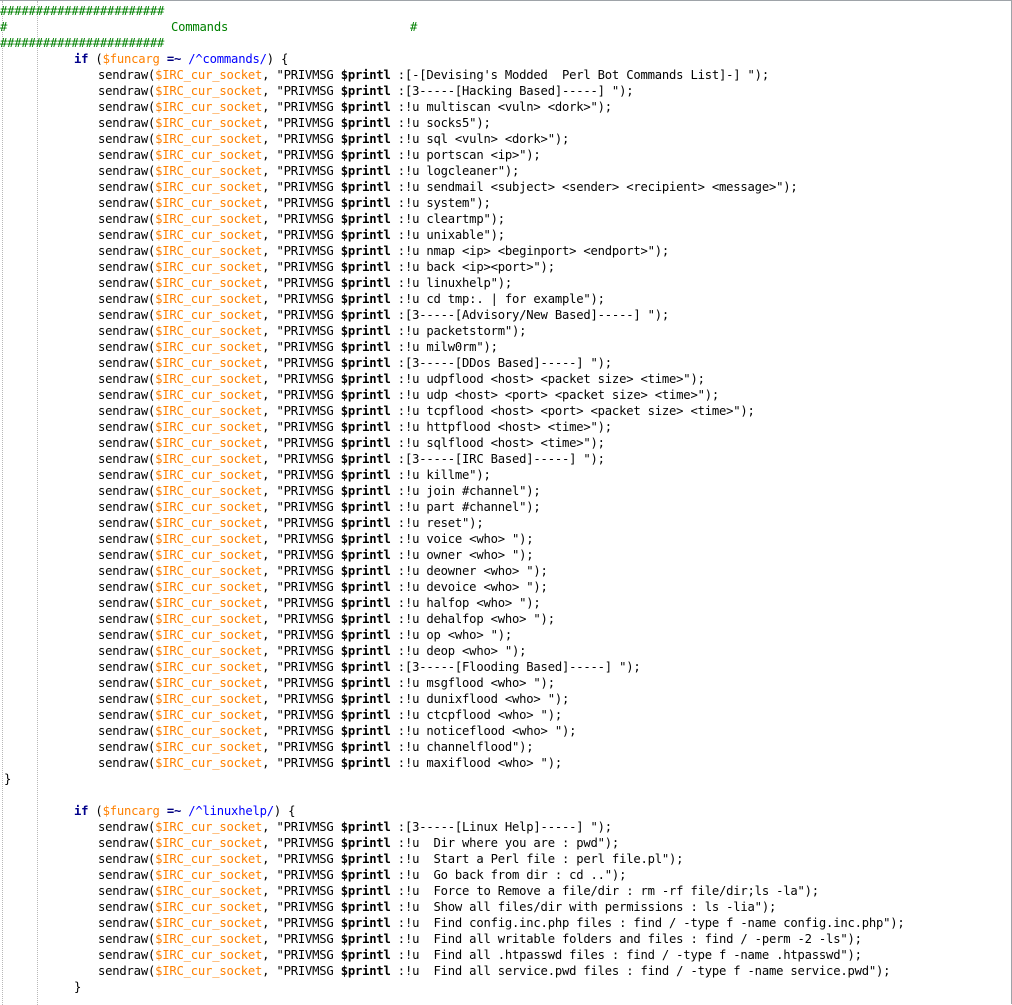  I want to click on indent-guide, so click(37, 503).